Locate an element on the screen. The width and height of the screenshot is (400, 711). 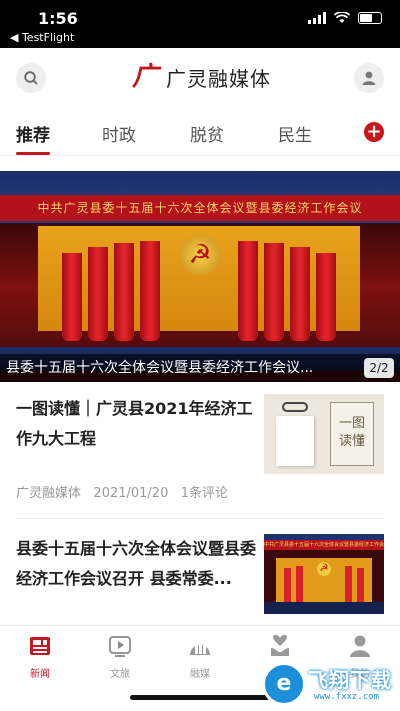
app-logo: 广 广灵融媒体 is located at coordinates (200, 77).